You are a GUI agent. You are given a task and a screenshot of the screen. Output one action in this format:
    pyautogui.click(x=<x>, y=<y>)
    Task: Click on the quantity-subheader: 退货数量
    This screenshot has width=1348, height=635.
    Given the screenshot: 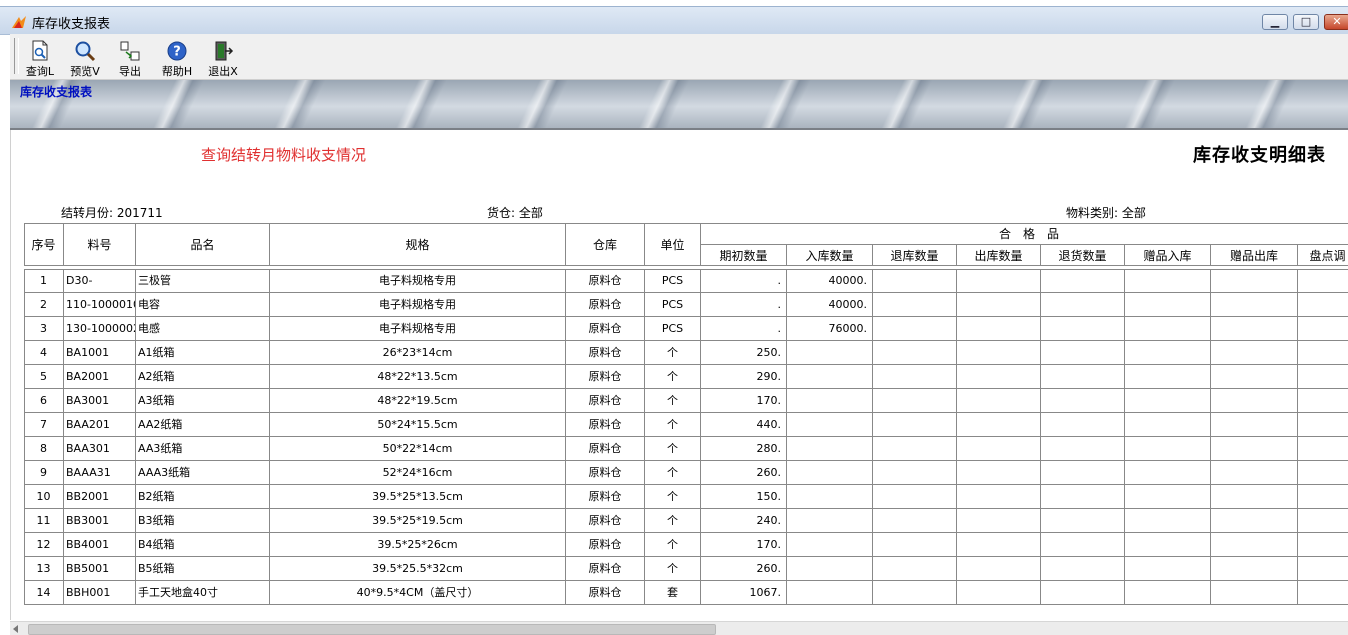 What is the action you would take?
    pyautogui.click(x=1083, y=255)
    